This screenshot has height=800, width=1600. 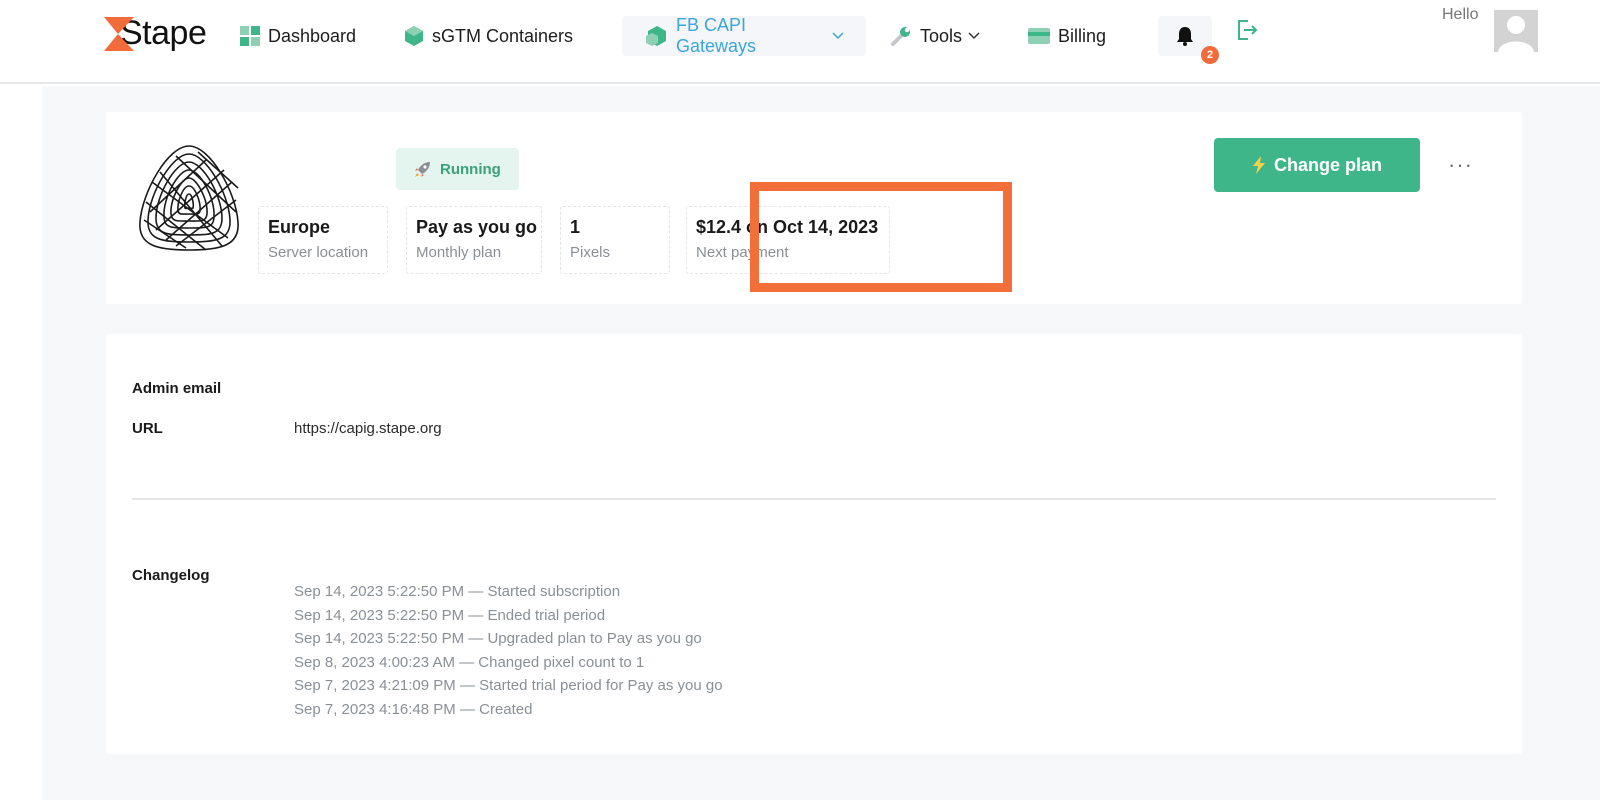 What do you see at coordinates (147, 428) in the screenshot?
I see `url-label: URL` at bounding box center [147, 428].